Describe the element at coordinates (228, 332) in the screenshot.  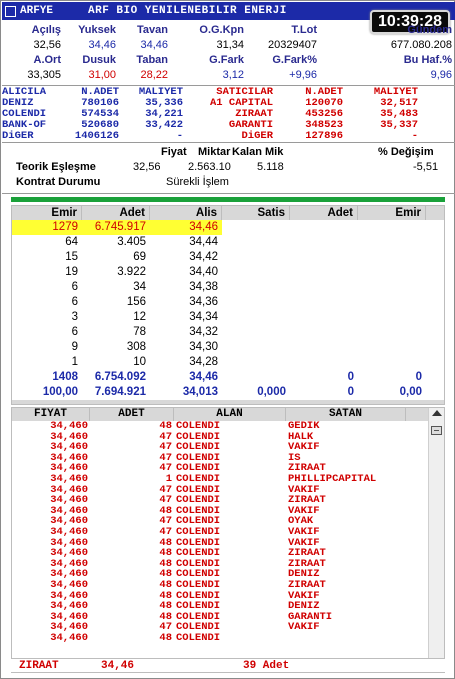
I see `depth-row: 6 78 34,32` at that location.